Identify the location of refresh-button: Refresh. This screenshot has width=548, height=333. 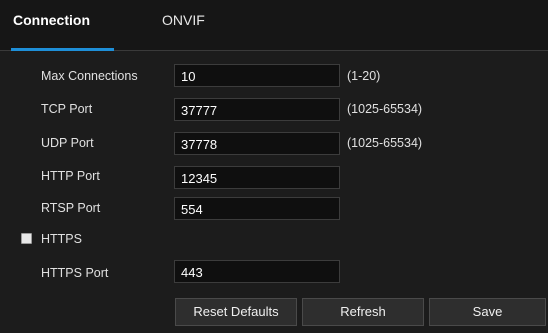
(363, 312).